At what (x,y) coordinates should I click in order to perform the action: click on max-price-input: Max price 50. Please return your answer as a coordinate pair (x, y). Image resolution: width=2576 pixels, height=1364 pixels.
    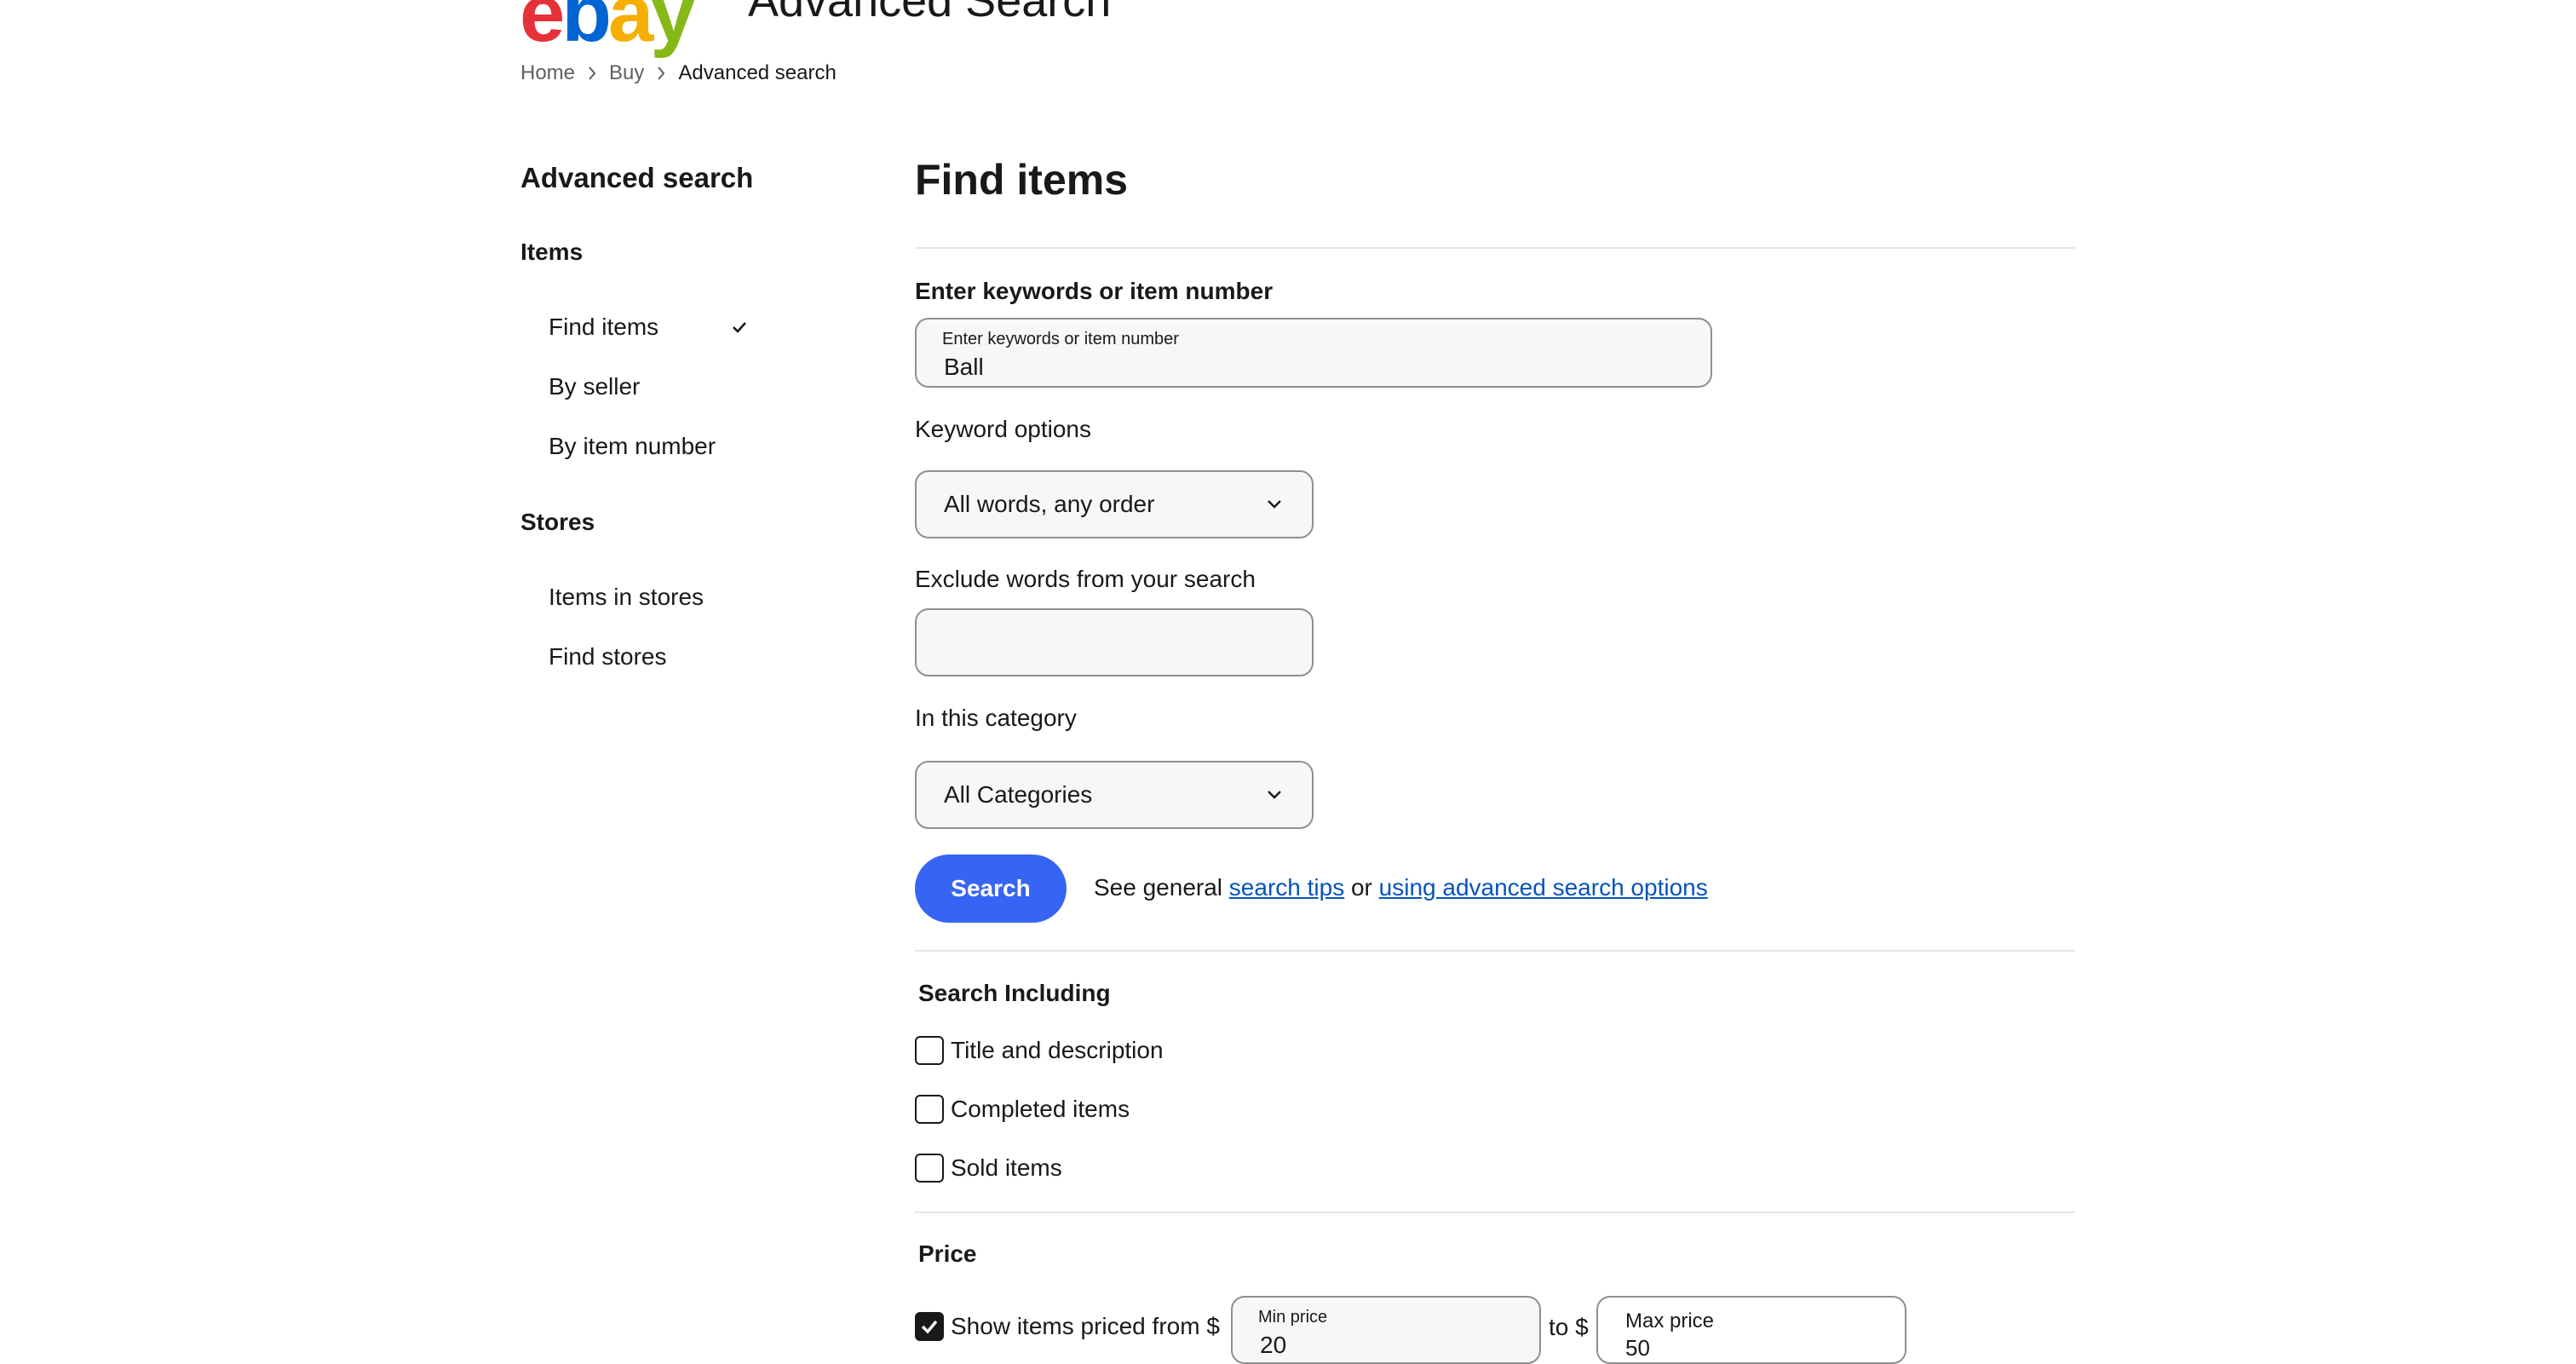
    Looking at the image, I should click on (1751, 1330).